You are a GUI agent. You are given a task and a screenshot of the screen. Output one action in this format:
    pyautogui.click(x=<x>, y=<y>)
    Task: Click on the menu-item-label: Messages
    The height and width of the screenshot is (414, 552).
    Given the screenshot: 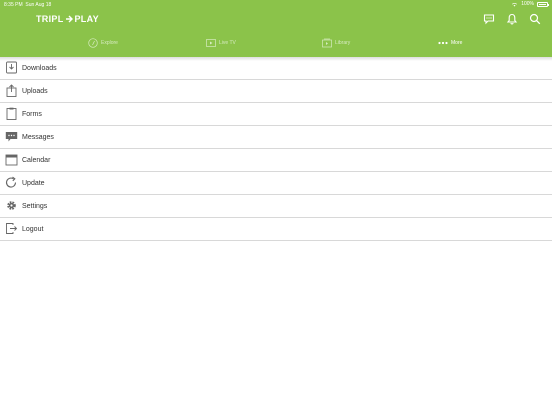 What is the action you would take?
    pyautogui.click(x=38, y=137)
    